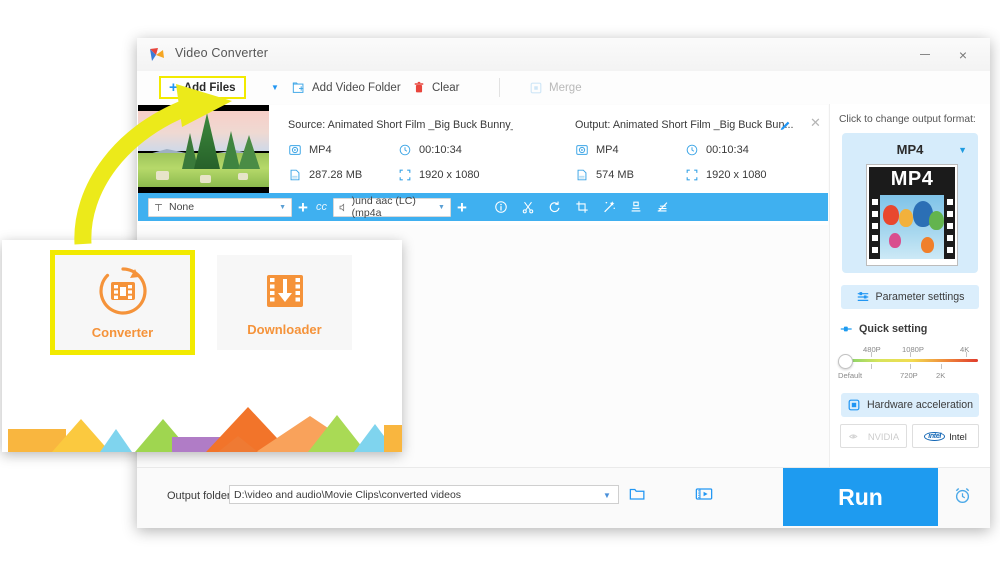 This screenshot has width=1000, height=570. I want to click on output-format-hint: Click to change output format:, so click(907, 119).